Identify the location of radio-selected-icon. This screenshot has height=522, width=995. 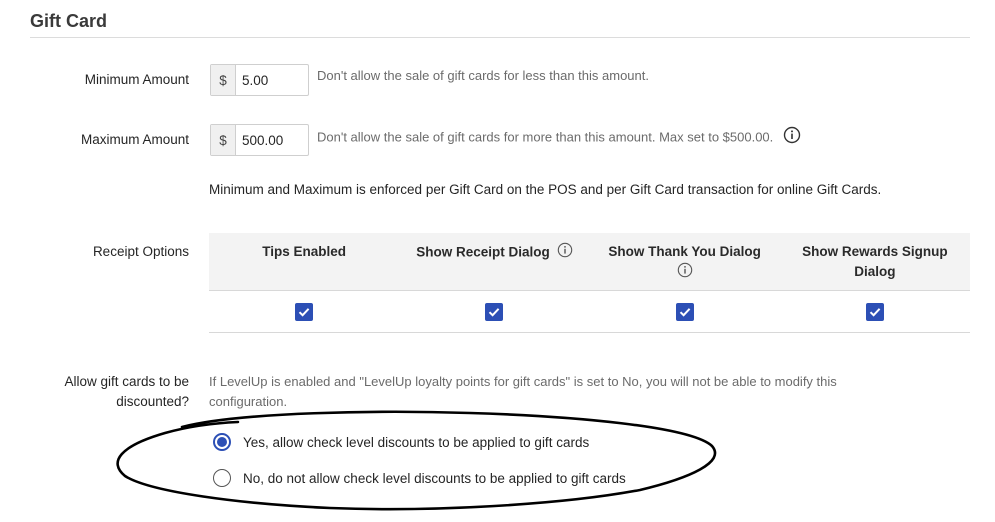
(222, 442).